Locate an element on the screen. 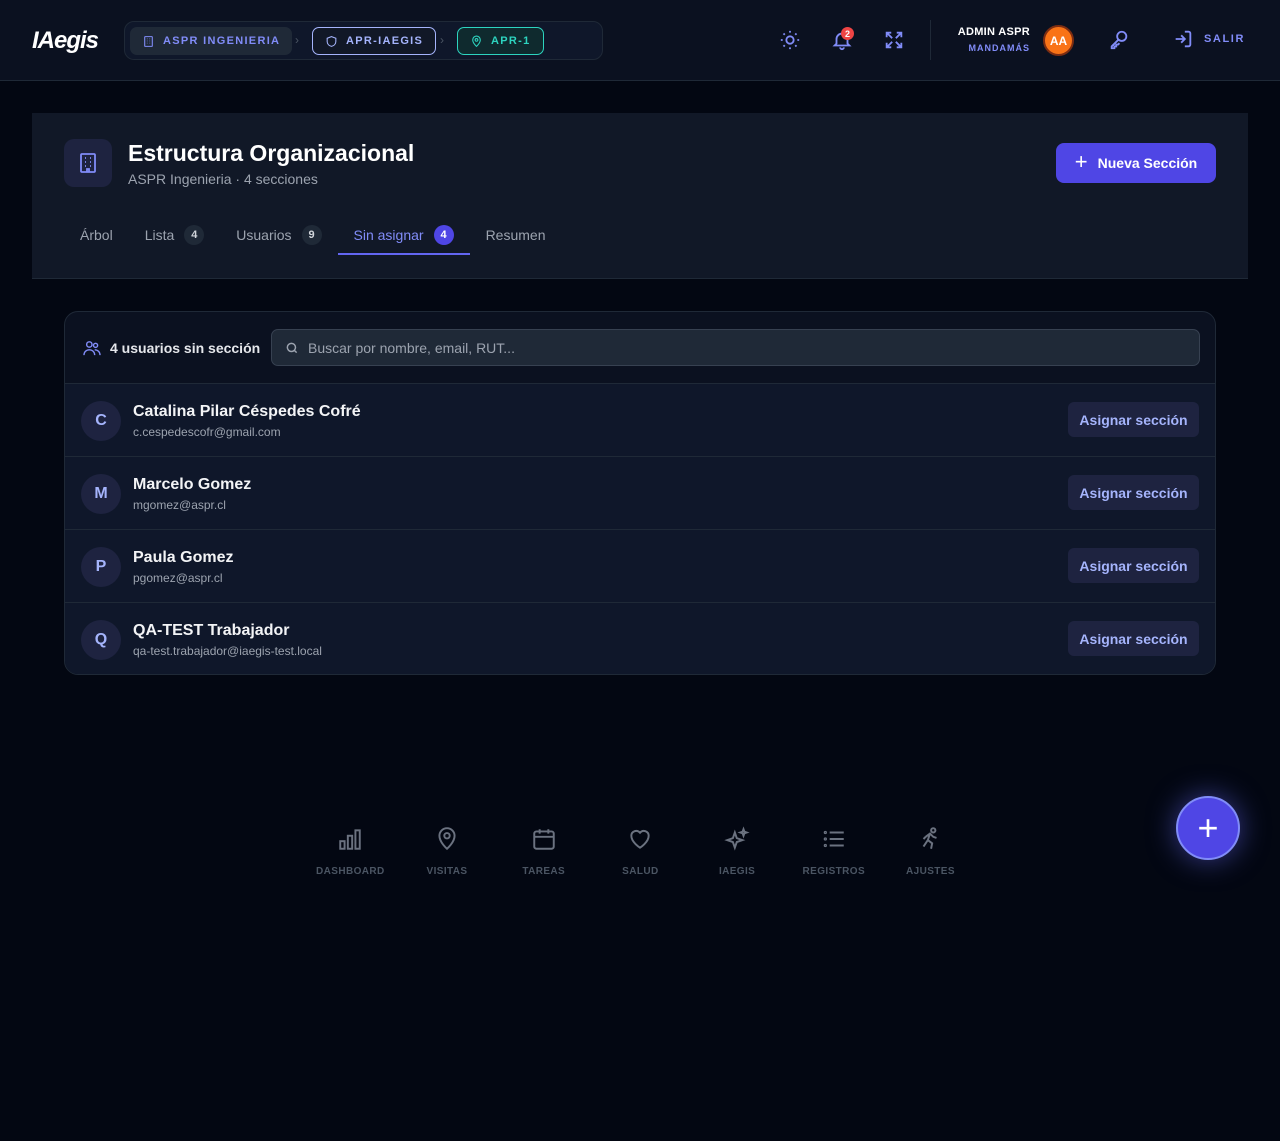 Image resolution: width=1280 pixels, height=1141 pixels. theme-toggle-button is located at coordinates (790, 40).